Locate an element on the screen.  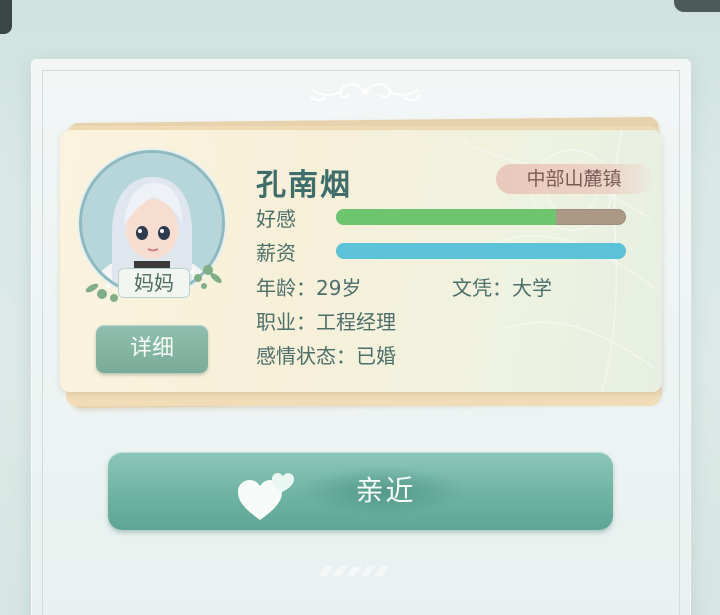
marital-label: 感情状态： is located at coordinates (306, 356).